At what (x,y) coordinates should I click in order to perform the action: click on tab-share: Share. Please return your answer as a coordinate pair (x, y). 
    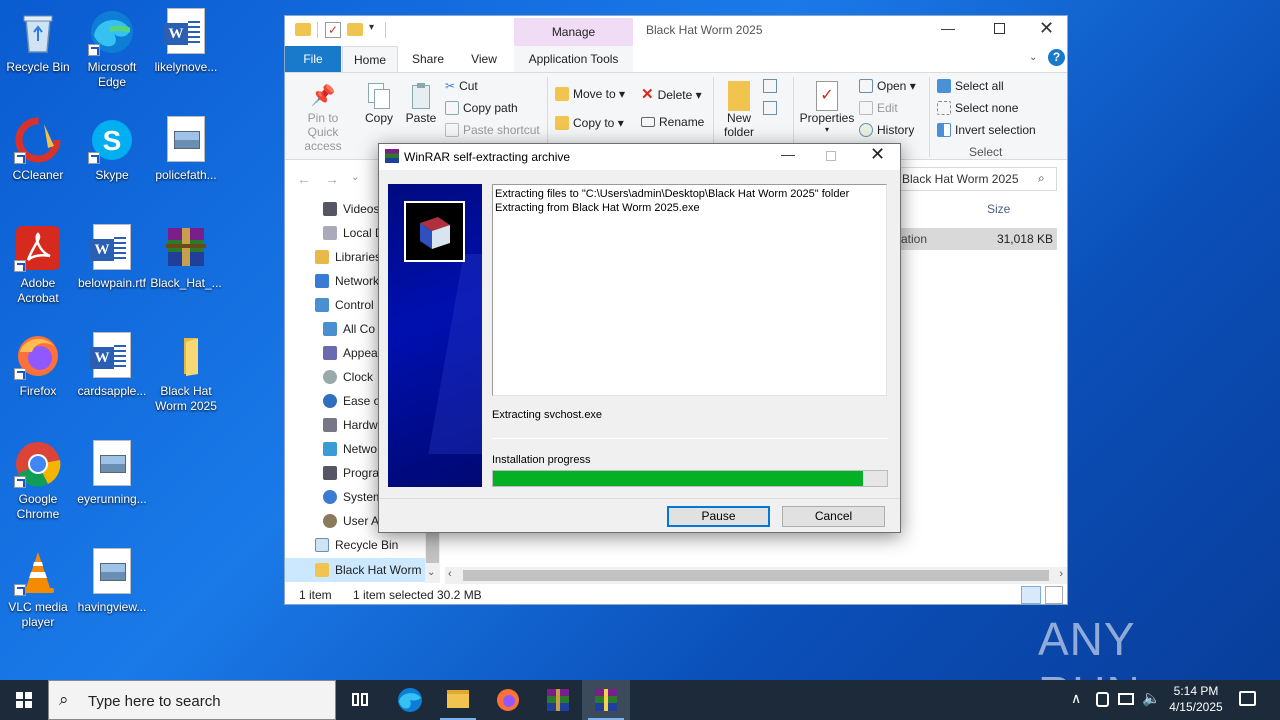
    Looking at the image, I should click on (428, 59).